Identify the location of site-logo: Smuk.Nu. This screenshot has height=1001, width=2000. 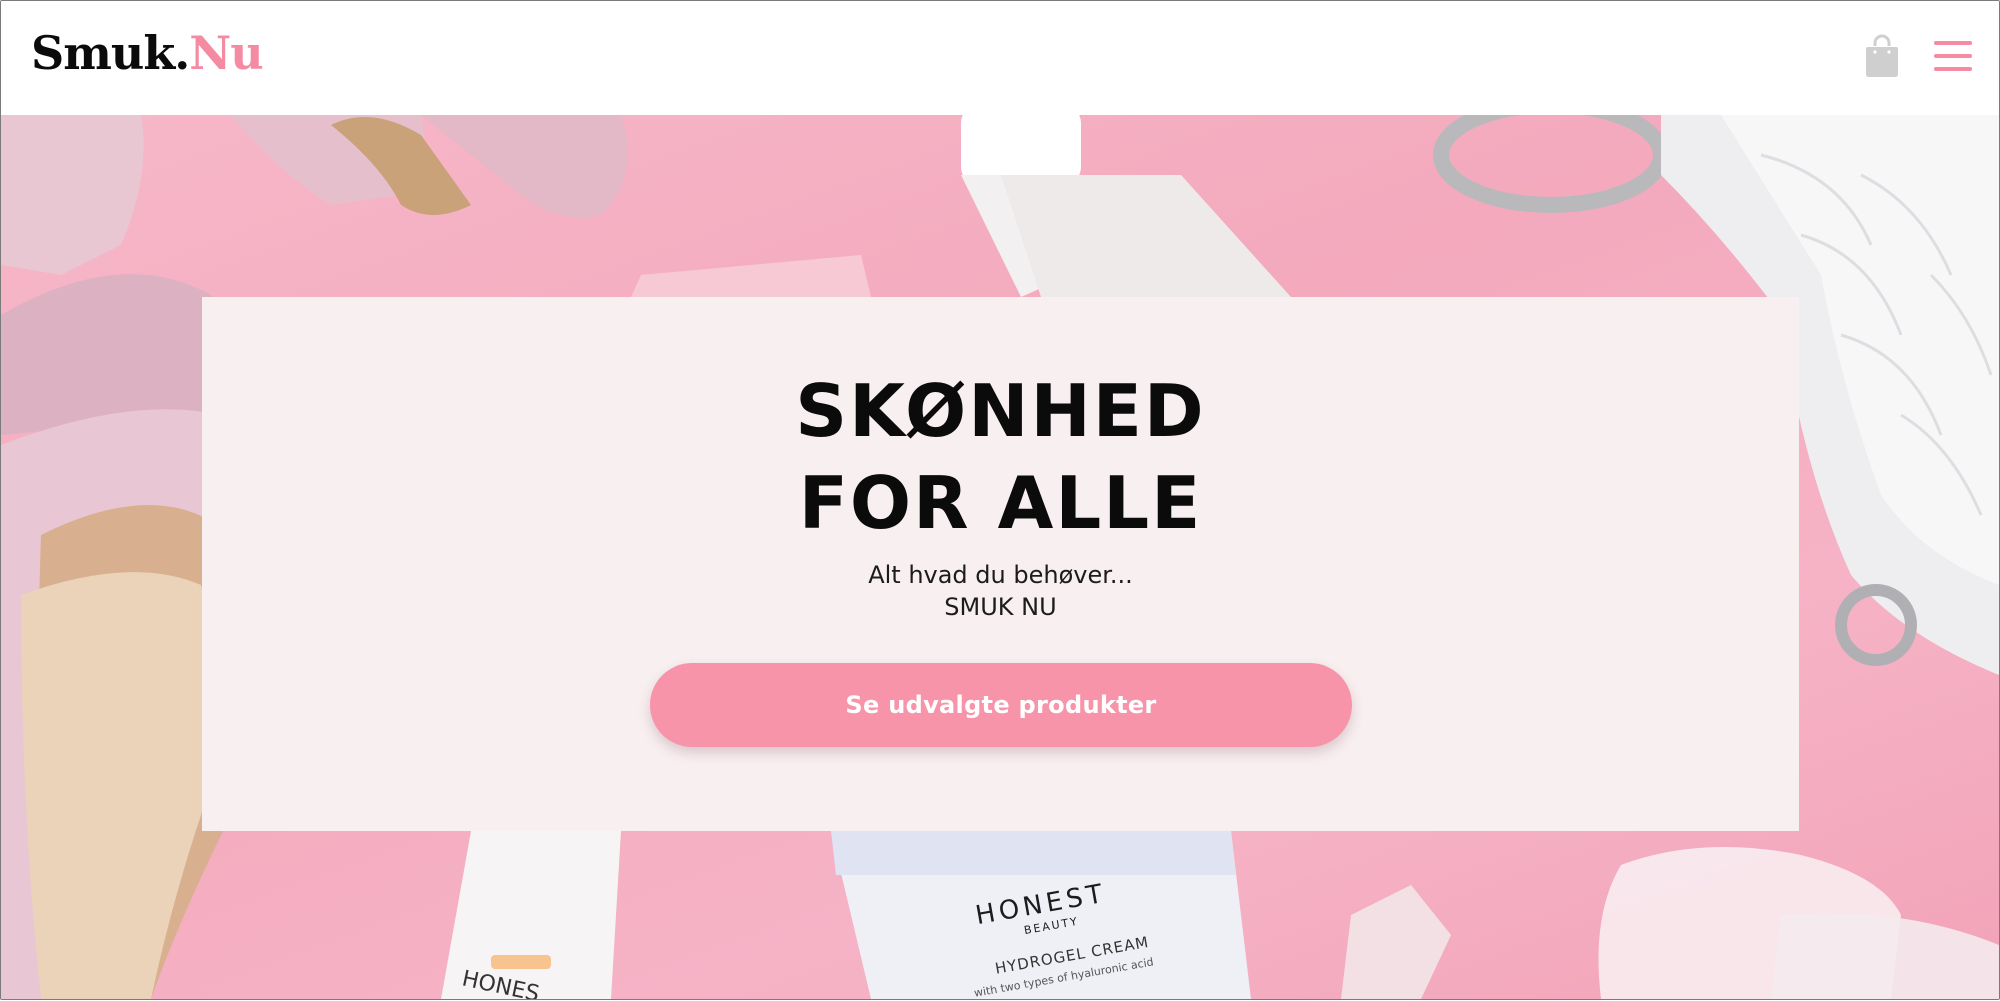
(147, 53).